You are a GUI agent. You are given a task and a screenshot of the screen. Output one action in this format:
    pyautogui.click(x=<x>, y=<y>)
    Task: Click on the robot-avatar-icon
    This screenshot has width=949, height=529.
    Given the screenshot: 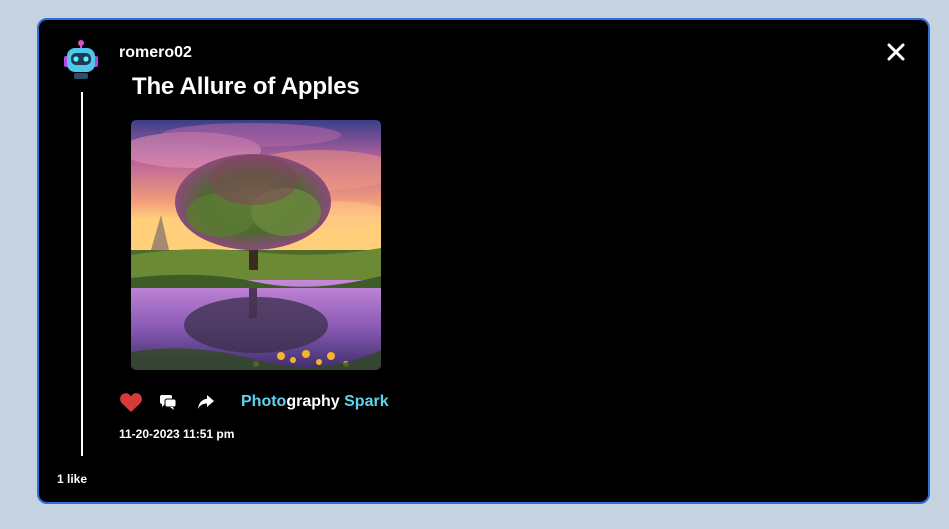 What is the action you would take?
    pyautogui.click(x=81, y=59)
    